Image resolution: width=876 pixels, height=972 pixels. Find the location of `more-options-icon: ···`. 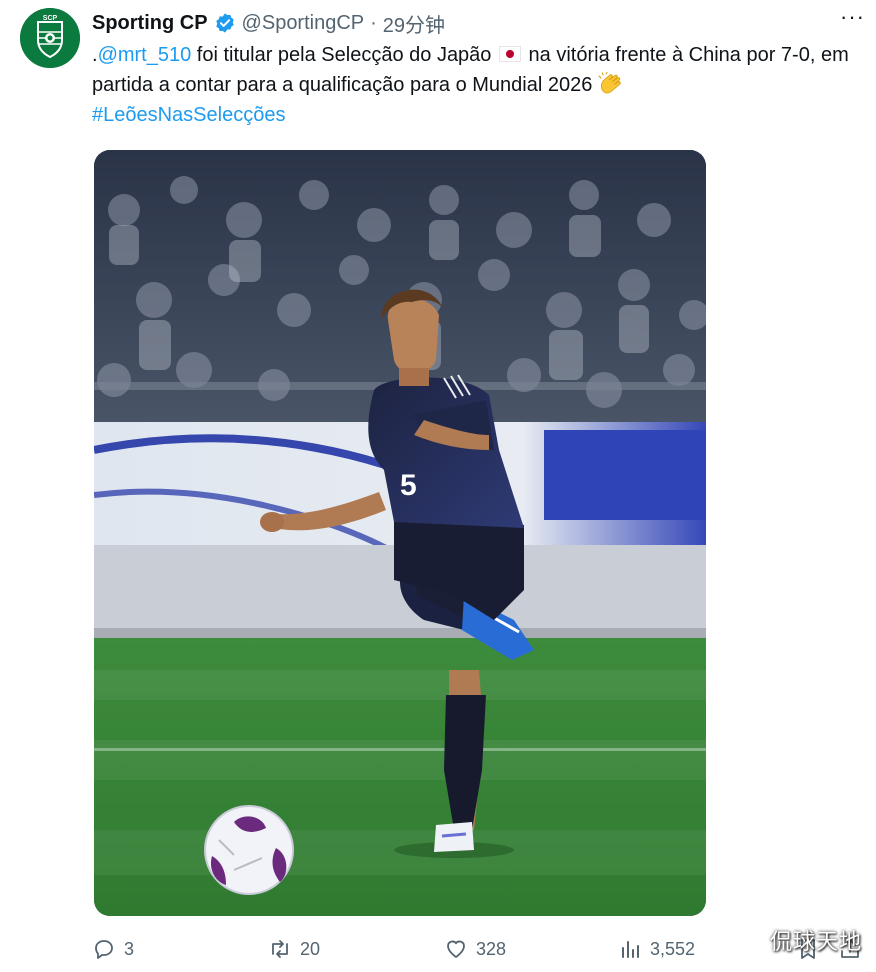

more-options-icon: ··· is located at coordinates (852, 19).